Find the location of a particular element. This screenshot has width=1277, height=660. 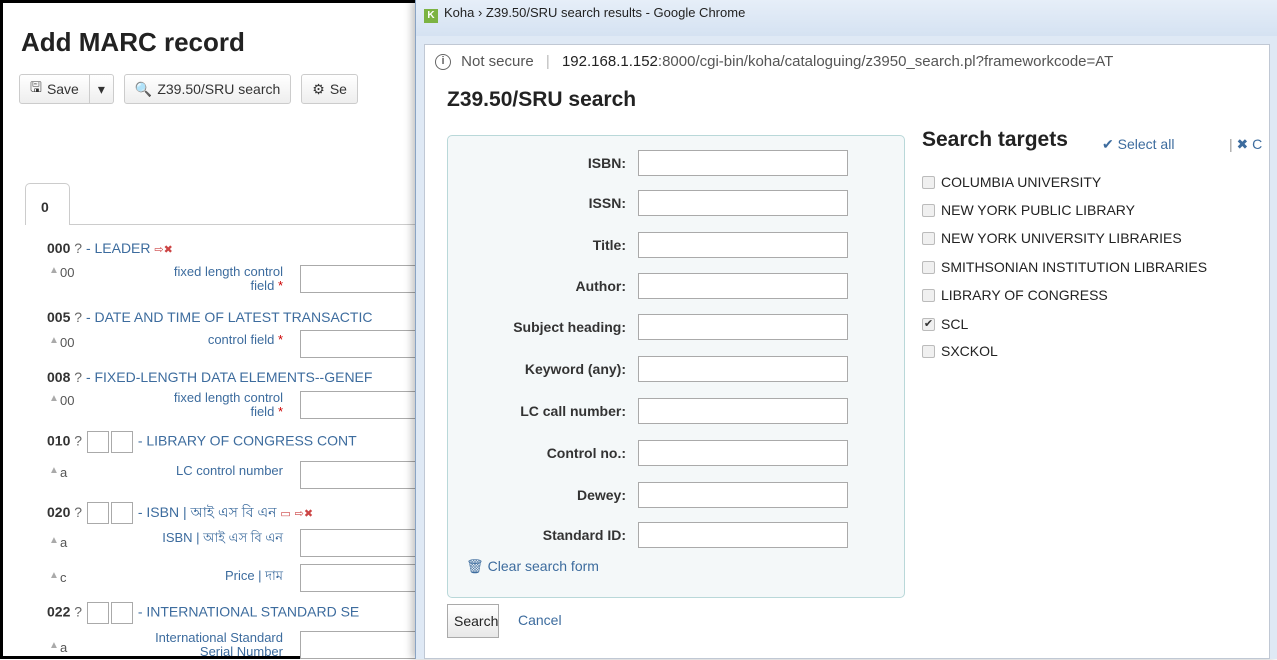

select-all-label: Select all is located at coordinates (1146, 144).